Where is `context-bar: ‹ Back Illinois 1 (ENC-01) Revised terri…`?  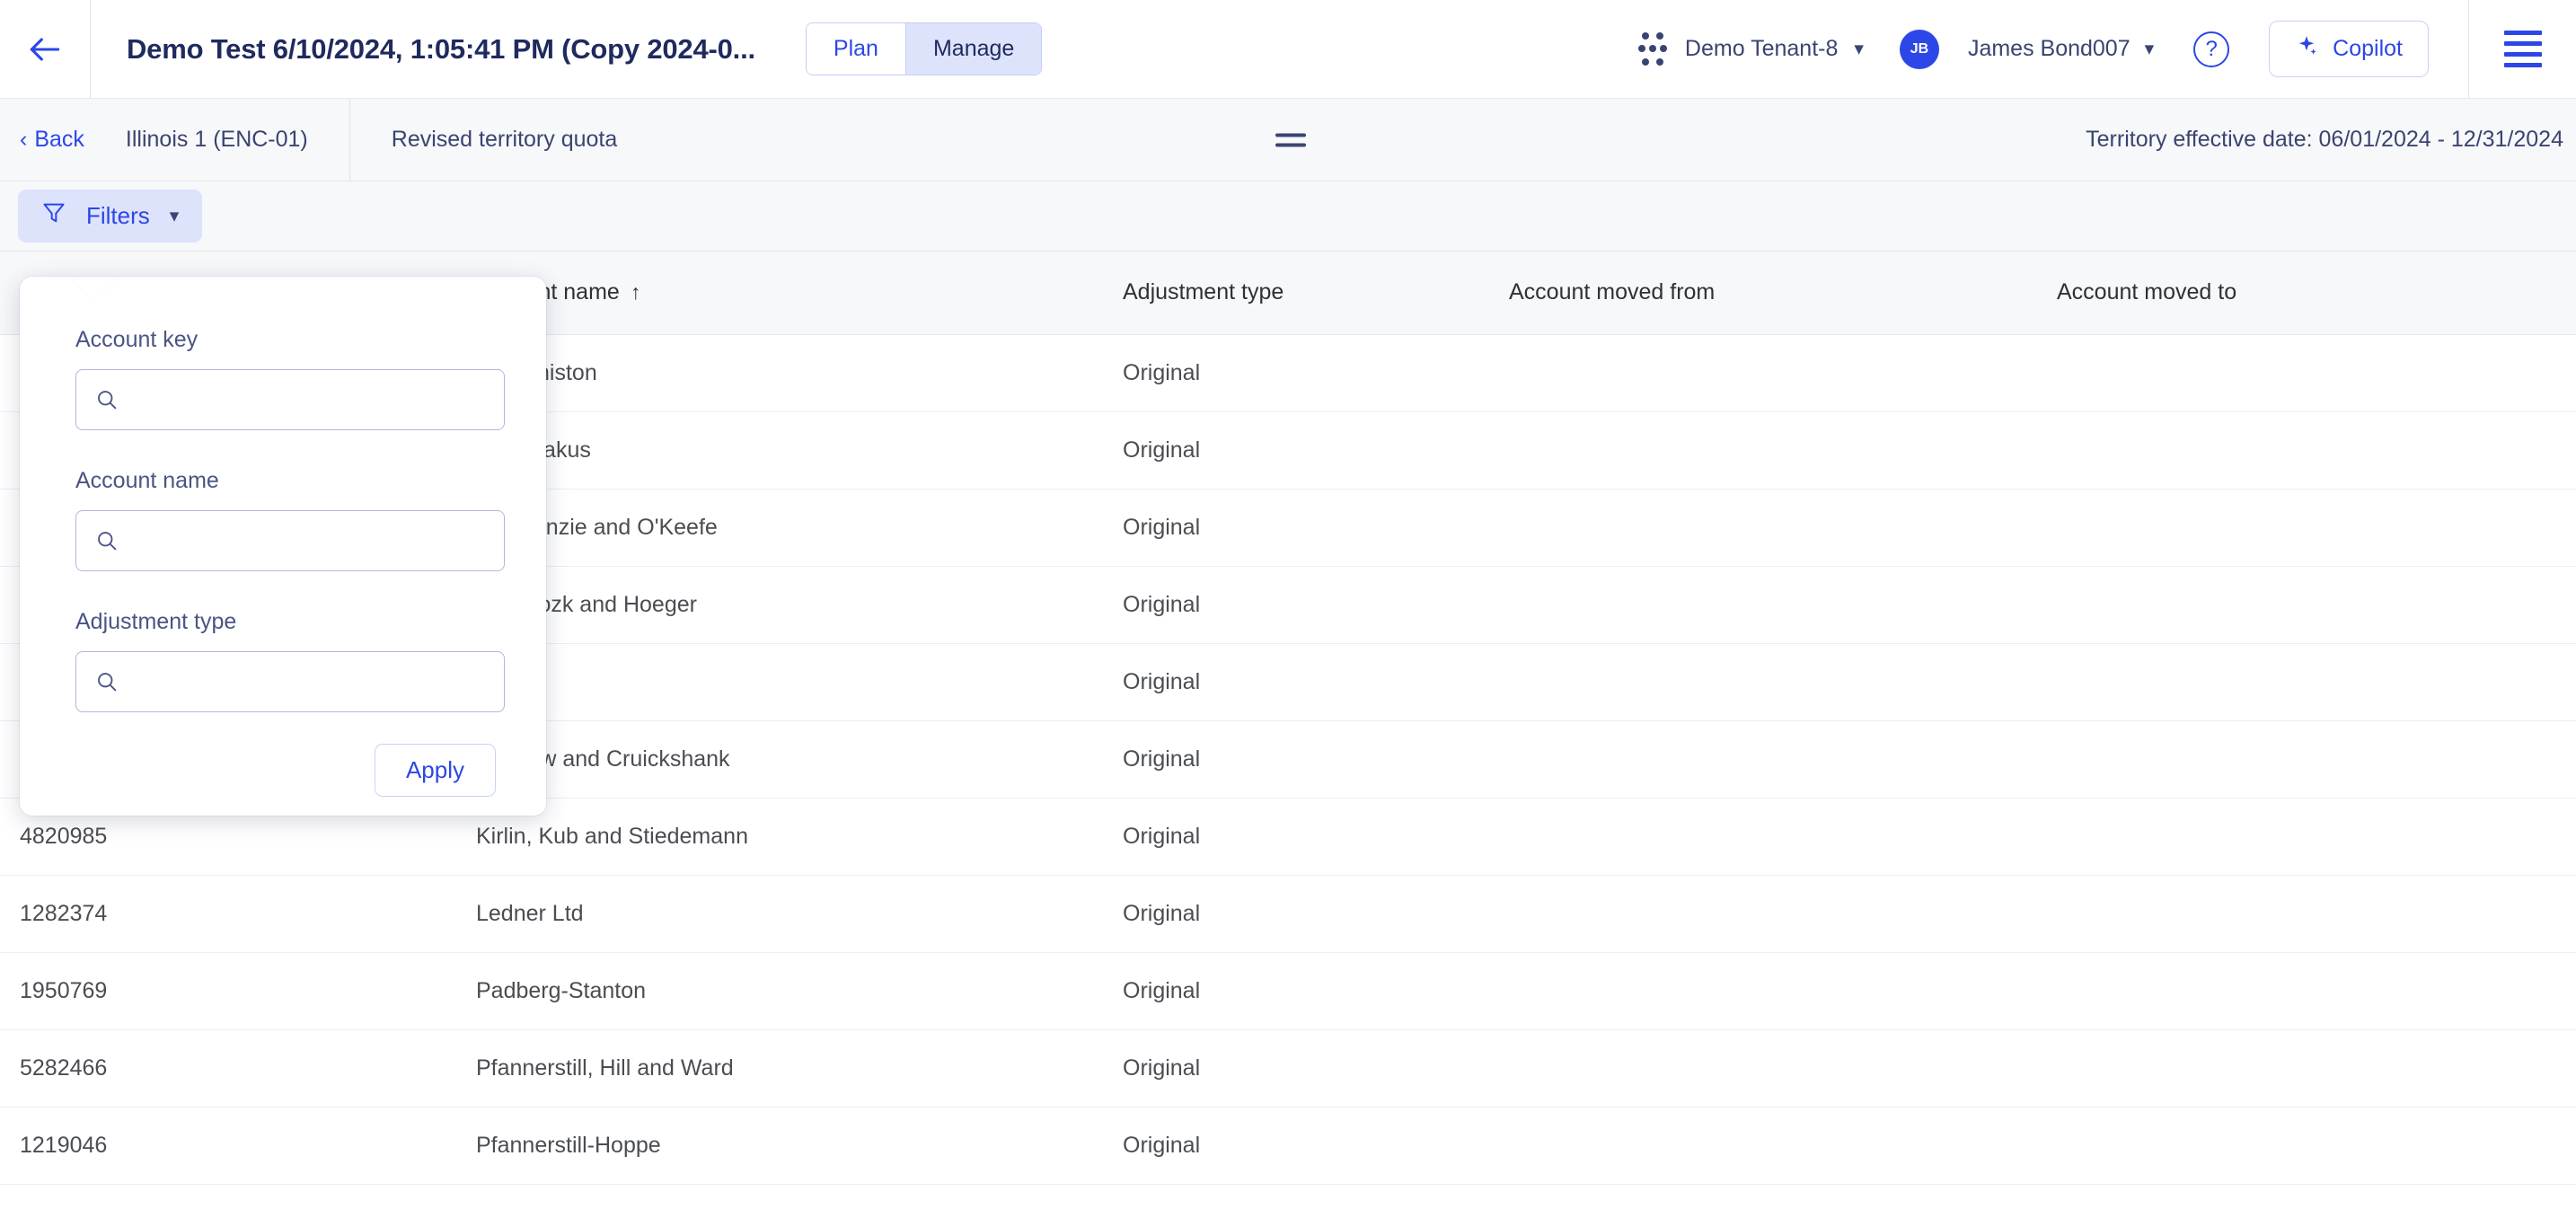
context-bar: ‹ Back Illinois 1 (ENC-01) Revised terri… is located at coordinates (1288, 140).